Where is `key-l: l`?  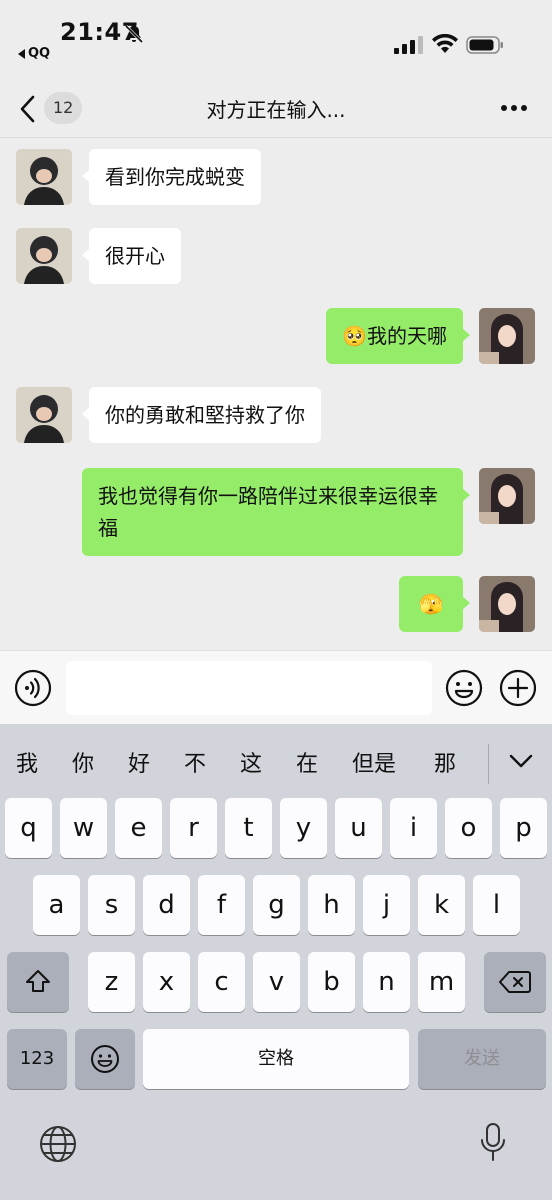
key-l: l is located at coordinates (496, 905).